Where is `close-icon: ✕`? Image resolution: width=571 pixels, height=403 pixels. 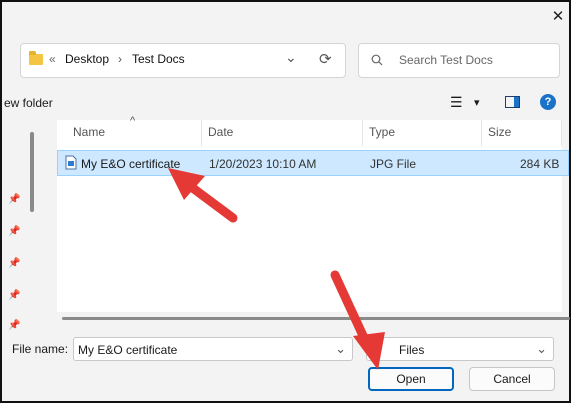 close-icon: ✕ is located at coordinates (558, 16).